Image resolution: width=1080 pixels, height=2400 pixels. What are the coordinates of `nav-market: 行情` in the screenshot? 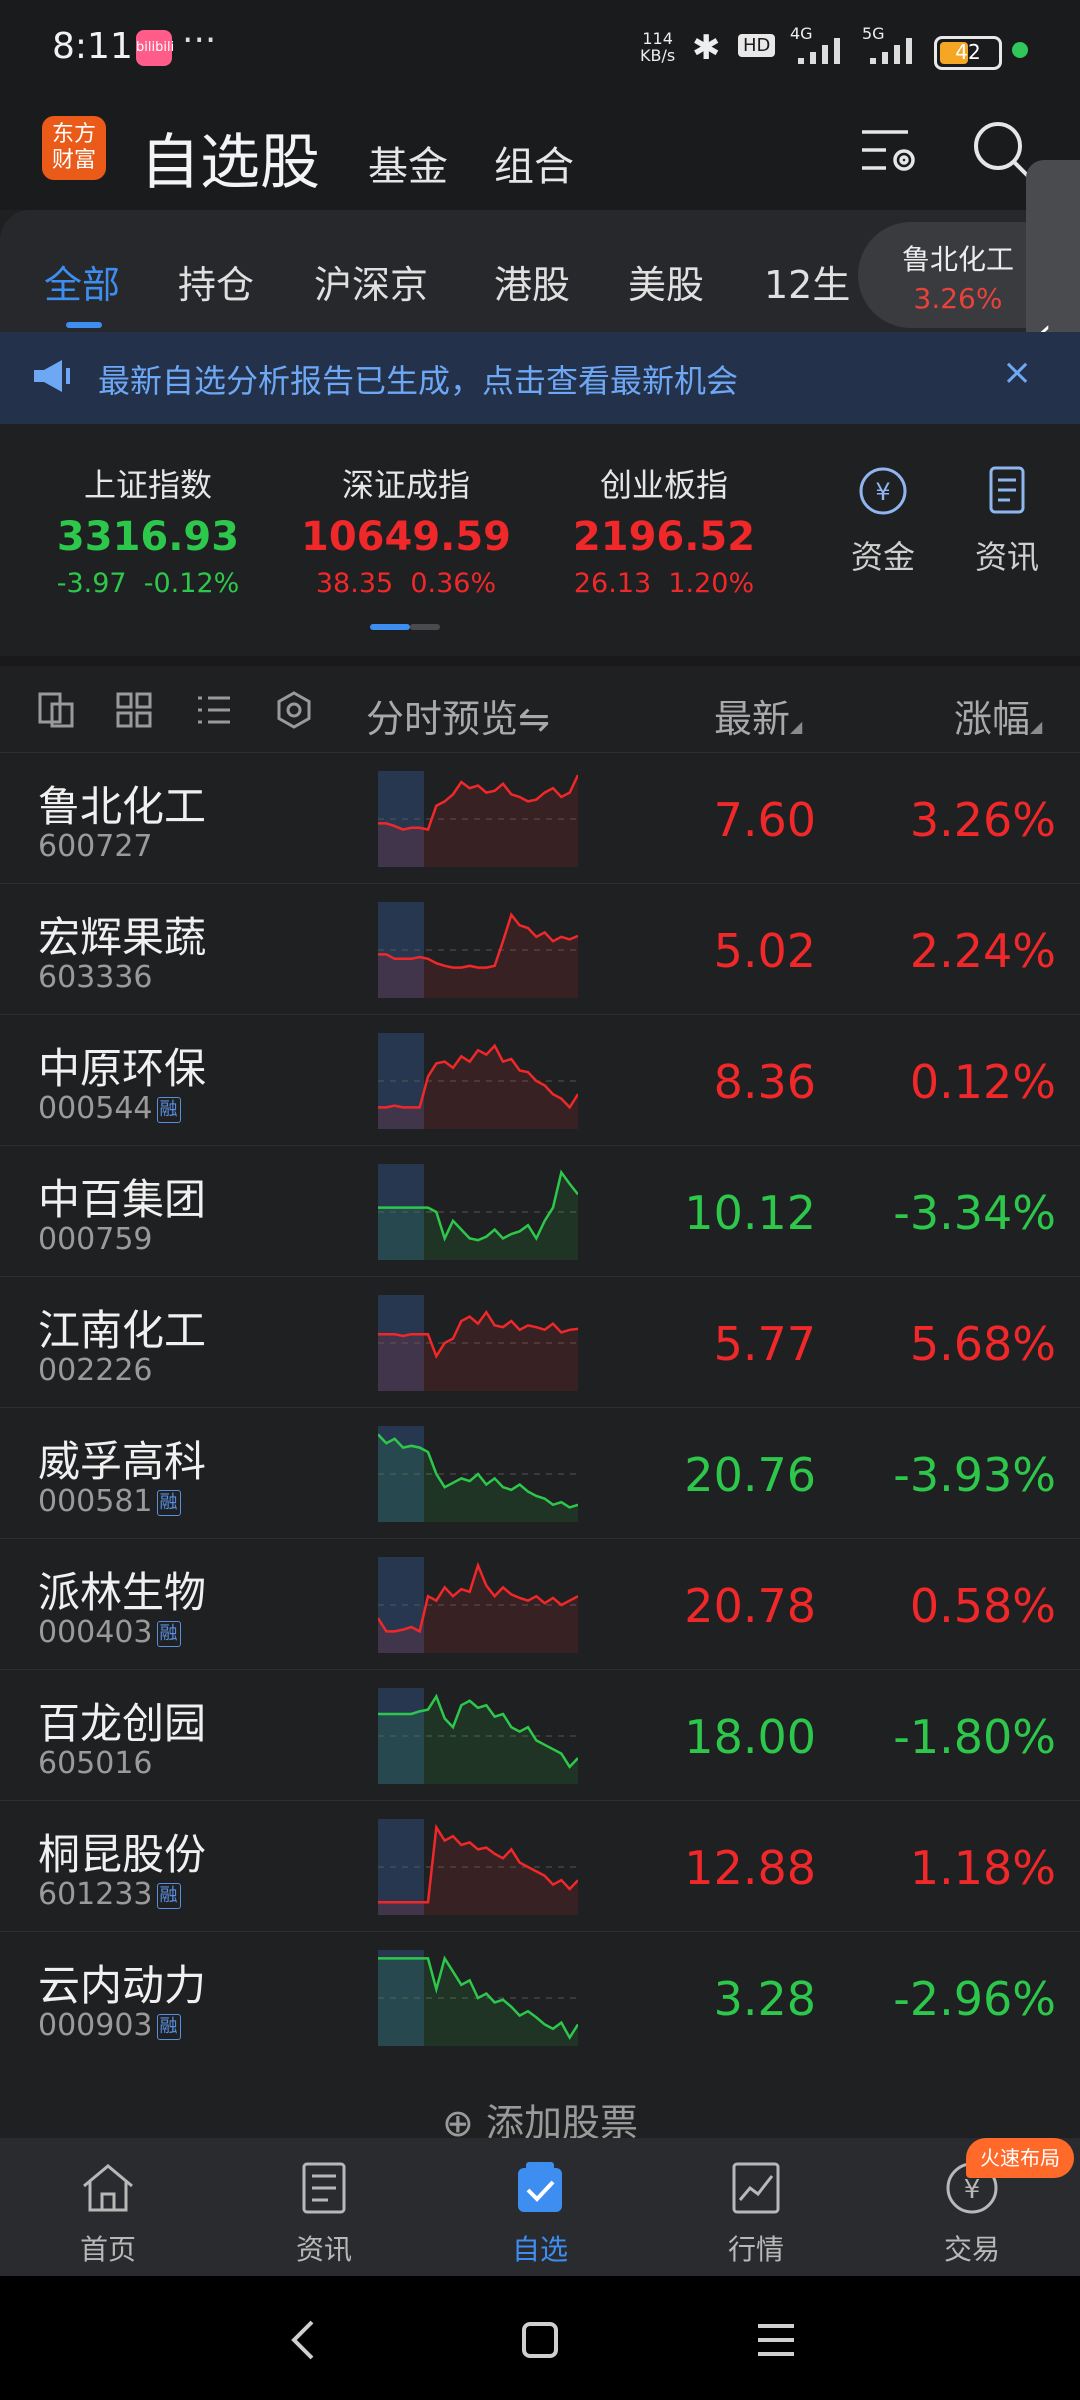 It's located at (756, 2214).